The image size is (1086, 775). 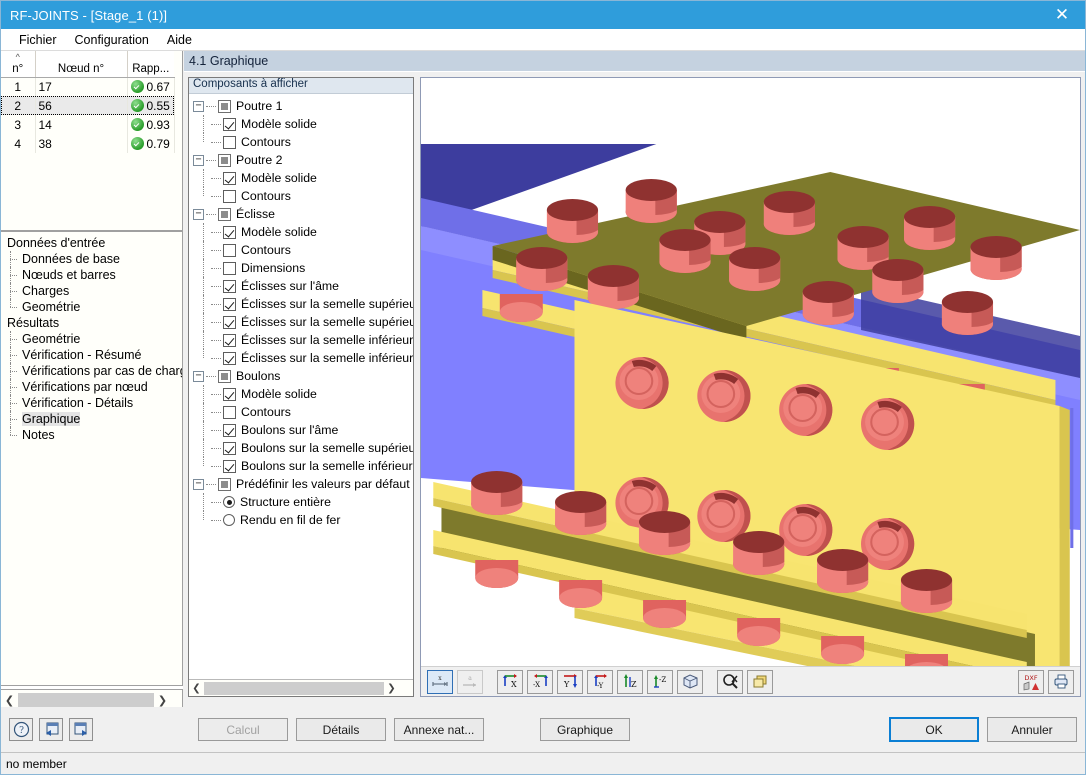 What do you see at coordinates (96, 339) in the screenshot?
I see `sidebar-item-geometrie: Geométrie` at bounding box center [96, 339].